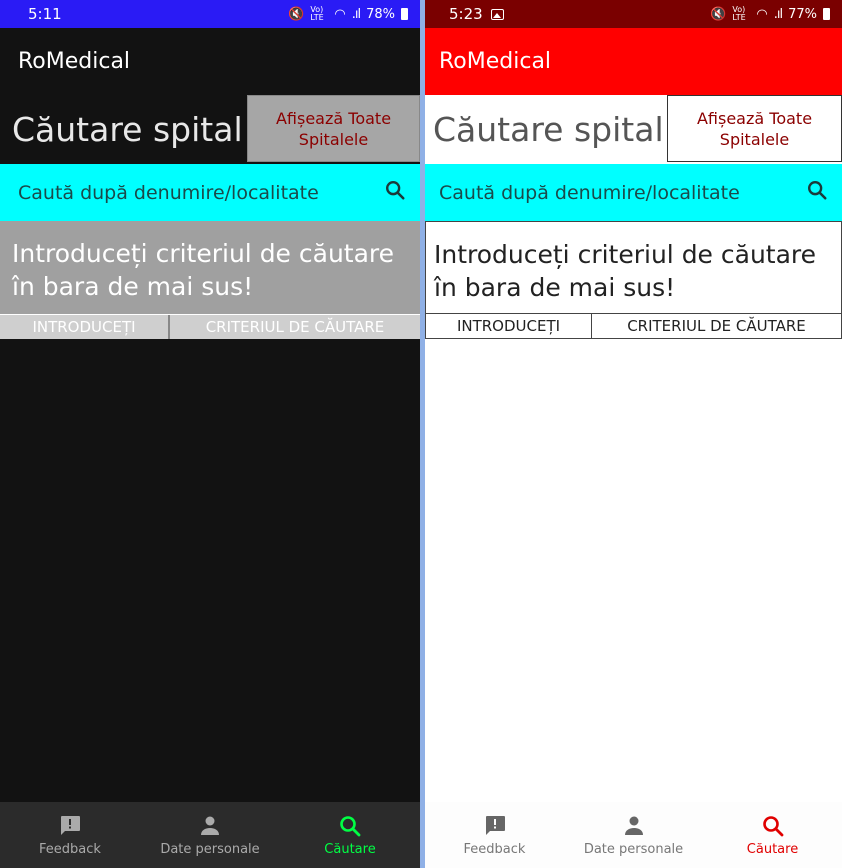 This screenshot has height=868, width=842. I want to click on image-icon, so click(497, 14).